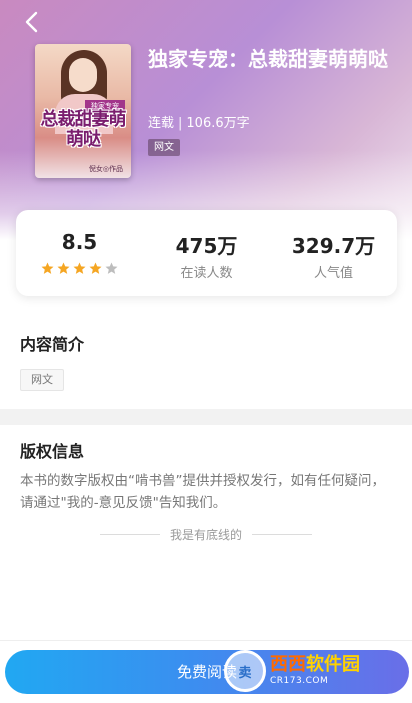  What do you see at coordinates (333, 273) in the screenshot?
I see `popularity-label: 人气值` at bounding box center [333, 273].